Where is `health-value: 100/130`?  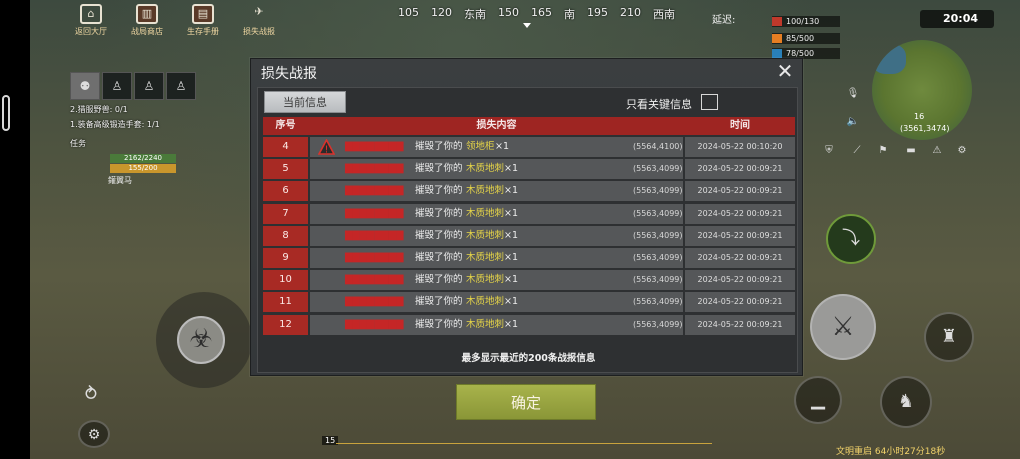 health-value: 100/130 is located at coordinates (803, 21).